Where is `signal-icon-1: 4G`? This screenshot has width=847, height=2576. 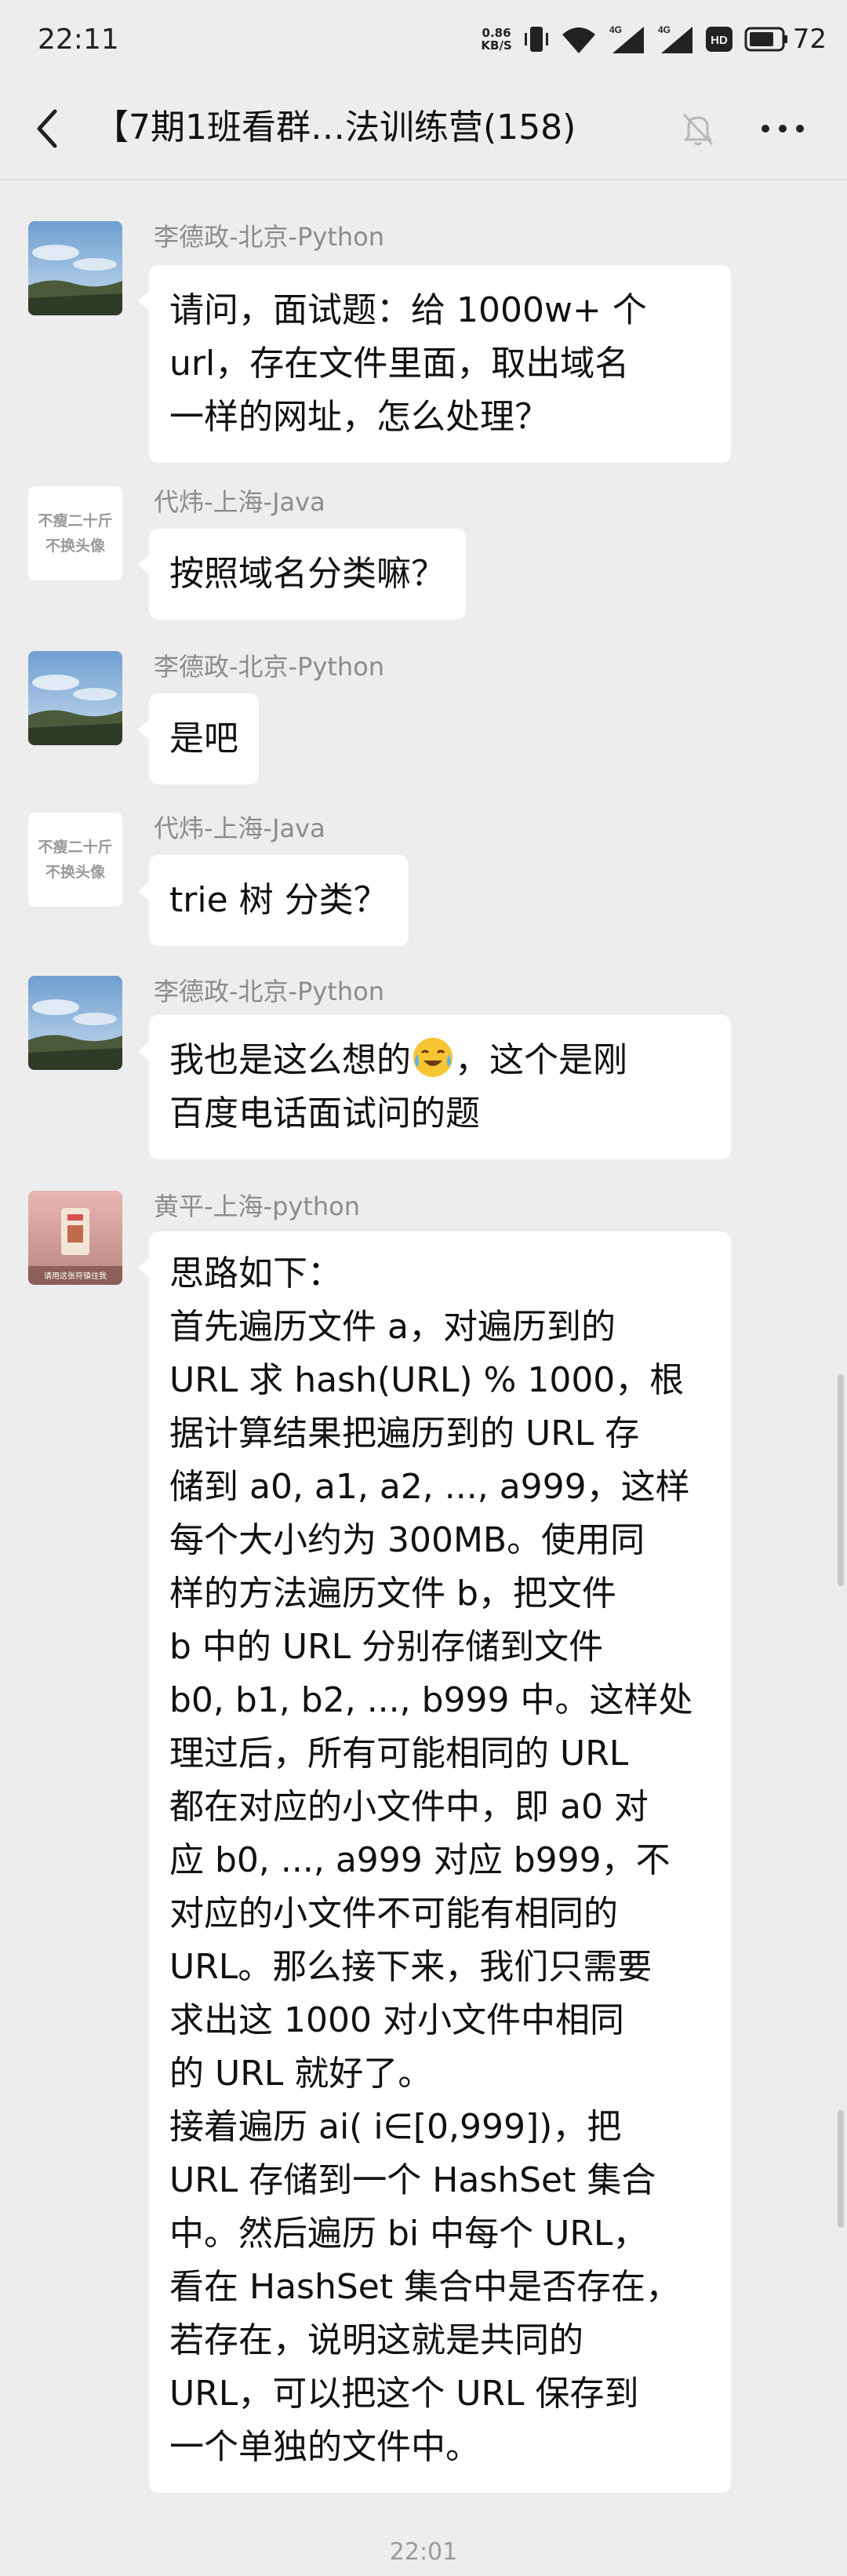
signal-icon-1: 4G is located at coordinates (626, 38).